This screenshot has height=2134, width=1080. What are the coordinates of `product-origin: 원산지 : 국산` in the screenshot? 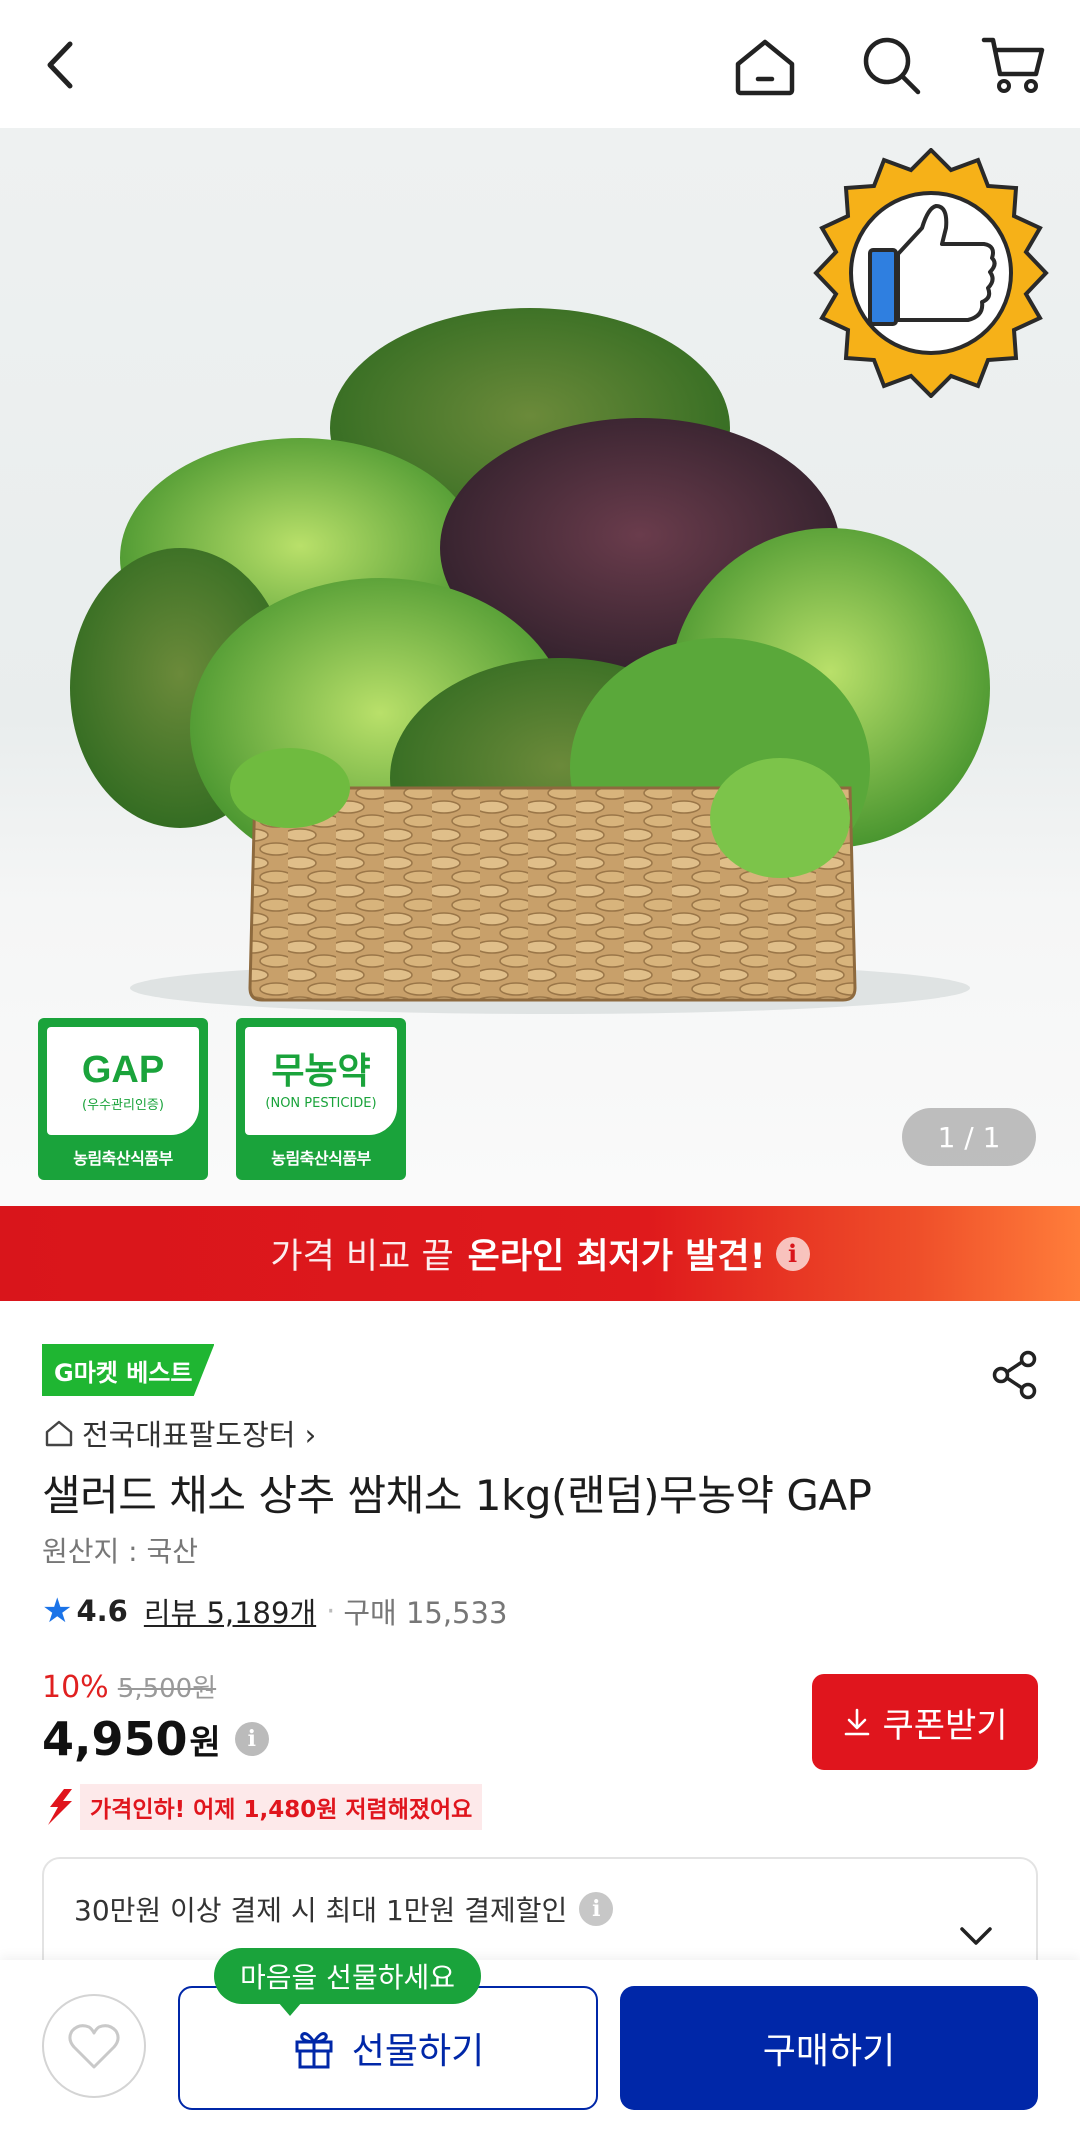 It's located at (120, 1551).